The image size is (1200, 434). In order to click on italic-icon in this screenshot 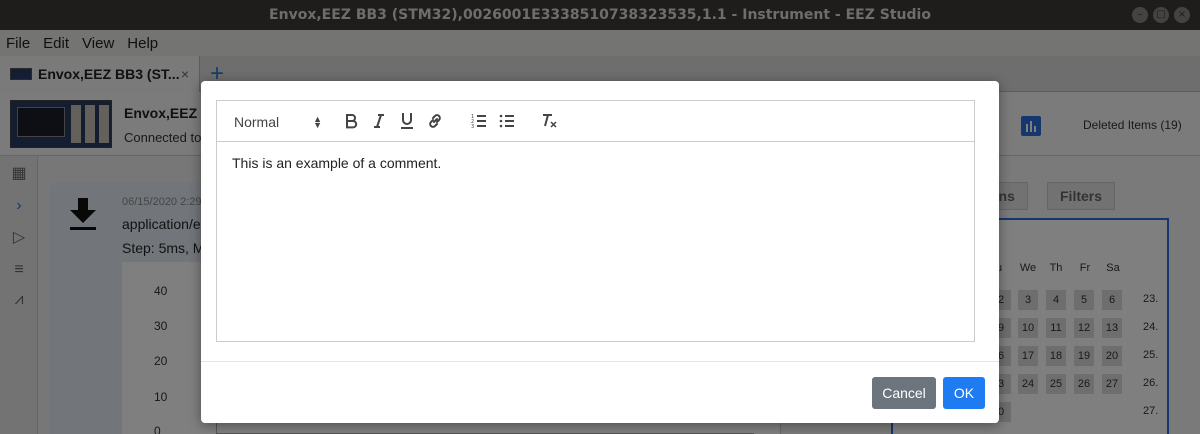, I will do `click(379, 121)`.